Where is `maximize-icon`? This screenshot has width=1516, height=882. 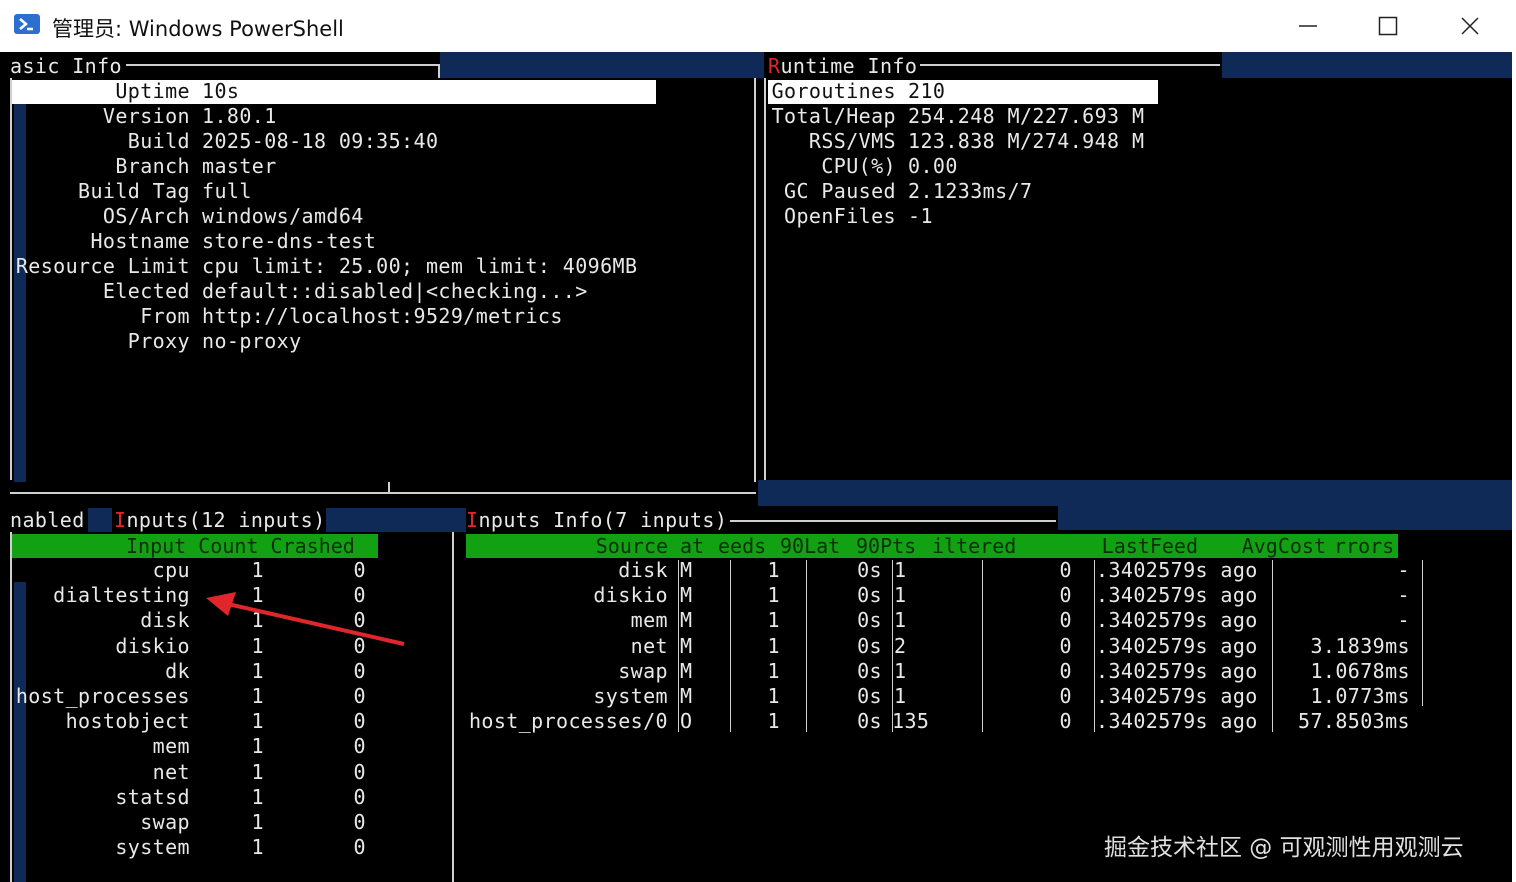 maximize-icon is located at coordinates (1388, 26).